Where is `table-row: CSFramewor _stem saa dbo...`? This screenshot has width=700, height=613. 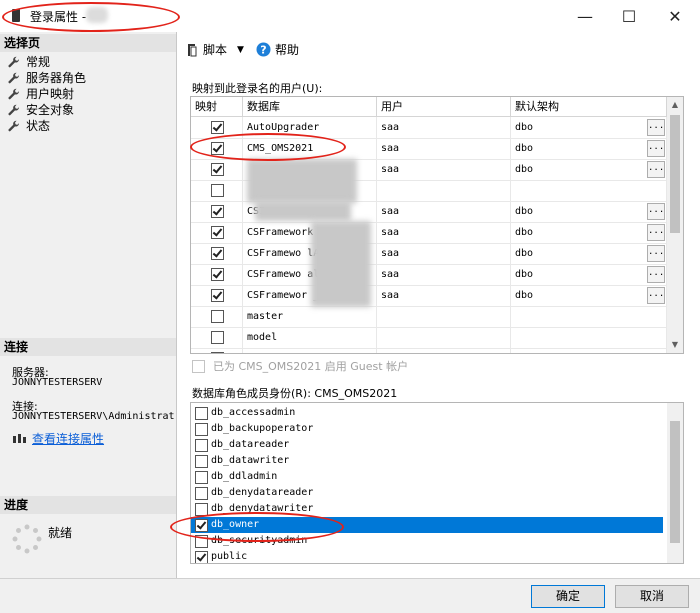
table-row: CSFramewor _stem saa dbo... is located at coordinates (429, 296).